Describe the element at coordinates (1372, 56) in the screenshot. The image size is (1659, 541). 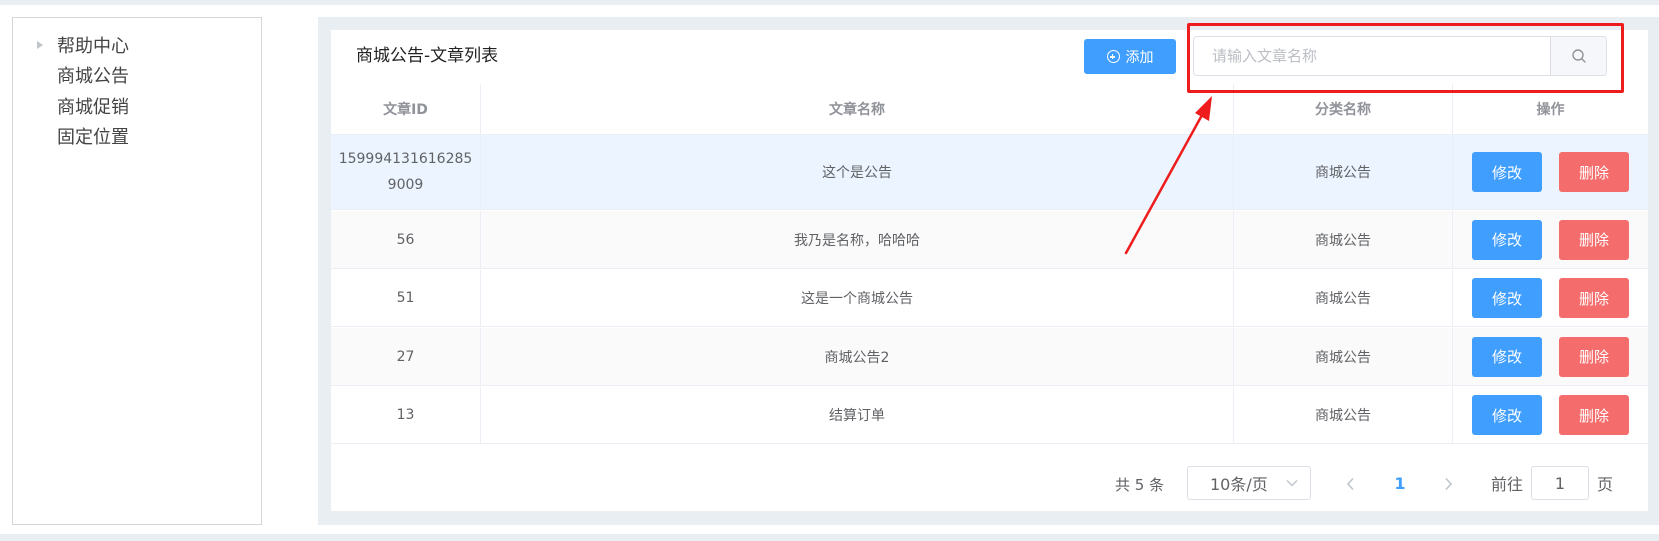
I see `search-input` at that location.